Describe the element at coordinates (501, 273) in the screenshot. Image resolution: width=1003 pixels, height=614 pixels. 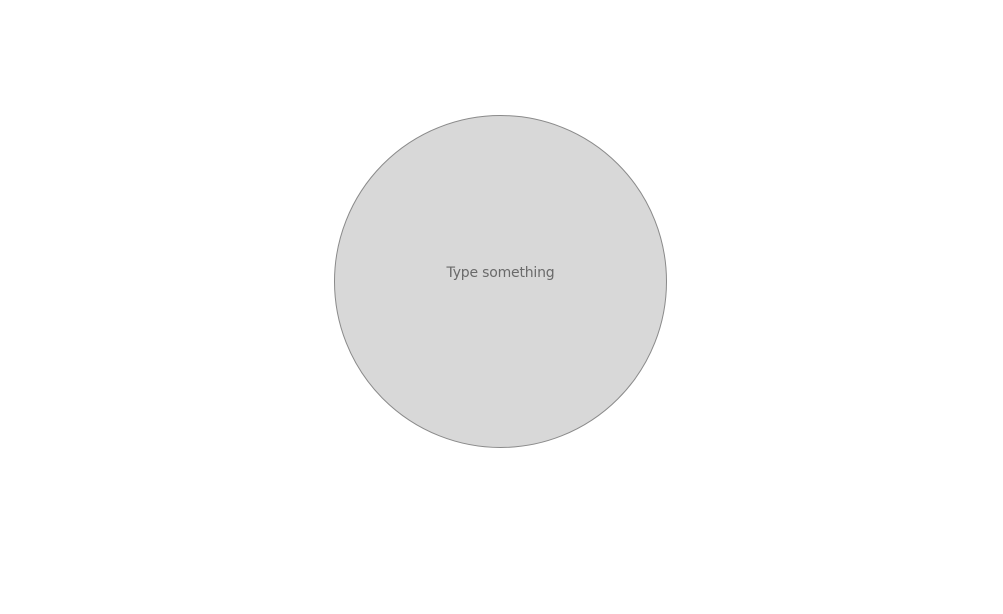
I see `shape-text-placeholder: Type something` at that location.